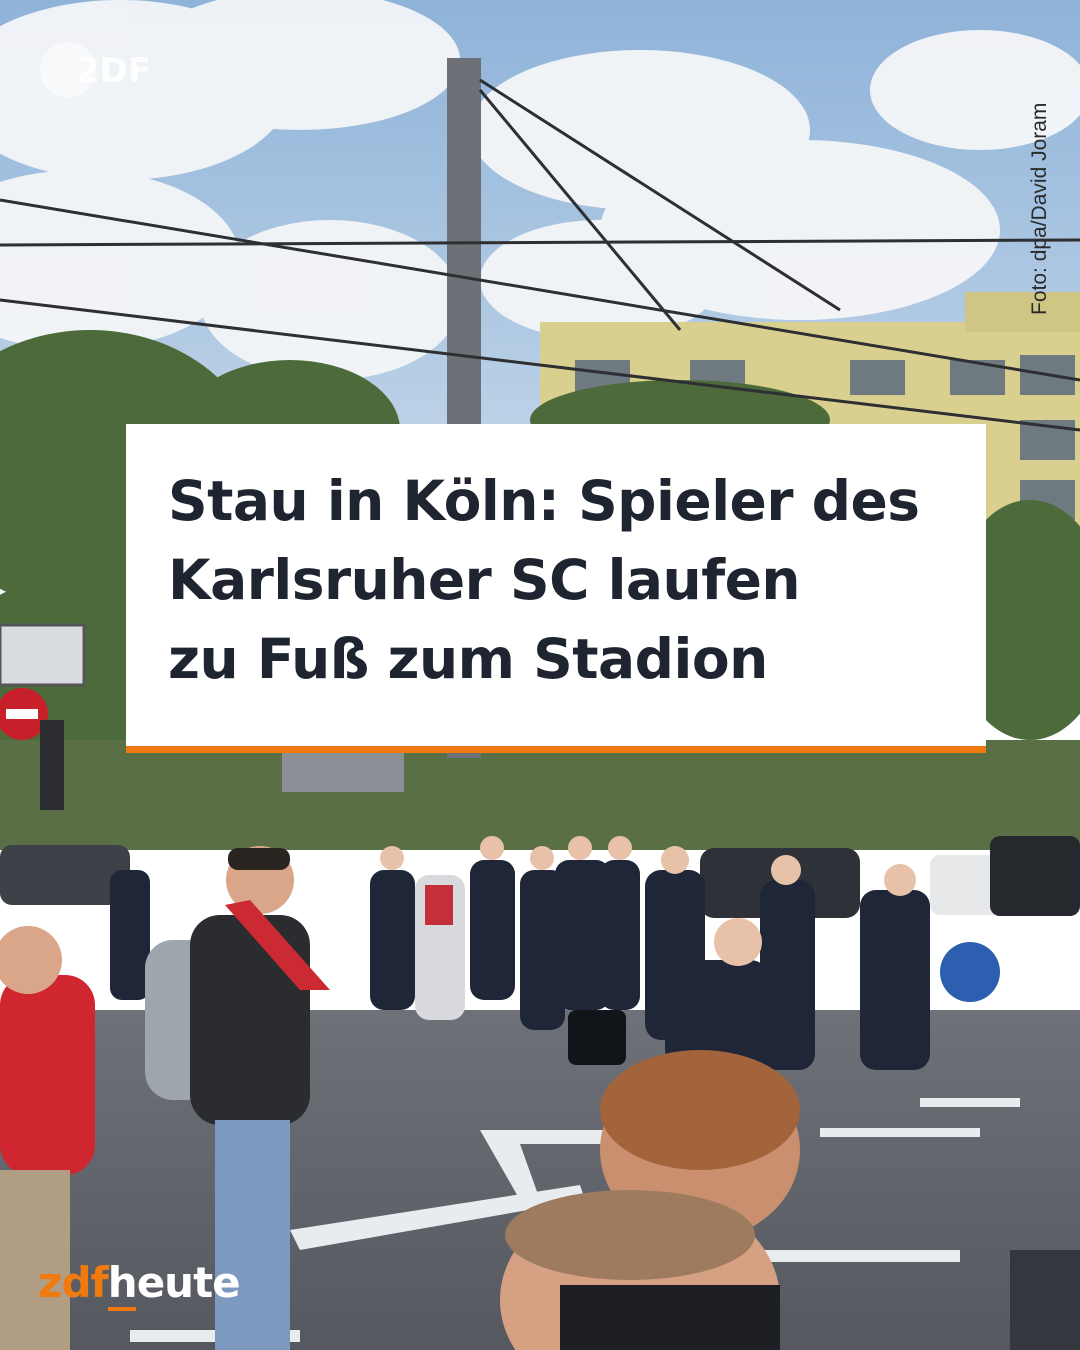 Image resolution: width=1080 pixels, height=1350 pixels. Describe the element at coordinates (544, 501) in the screenshot. I see `headline-line-1: Stau in Köln: Spieler des` at that location.